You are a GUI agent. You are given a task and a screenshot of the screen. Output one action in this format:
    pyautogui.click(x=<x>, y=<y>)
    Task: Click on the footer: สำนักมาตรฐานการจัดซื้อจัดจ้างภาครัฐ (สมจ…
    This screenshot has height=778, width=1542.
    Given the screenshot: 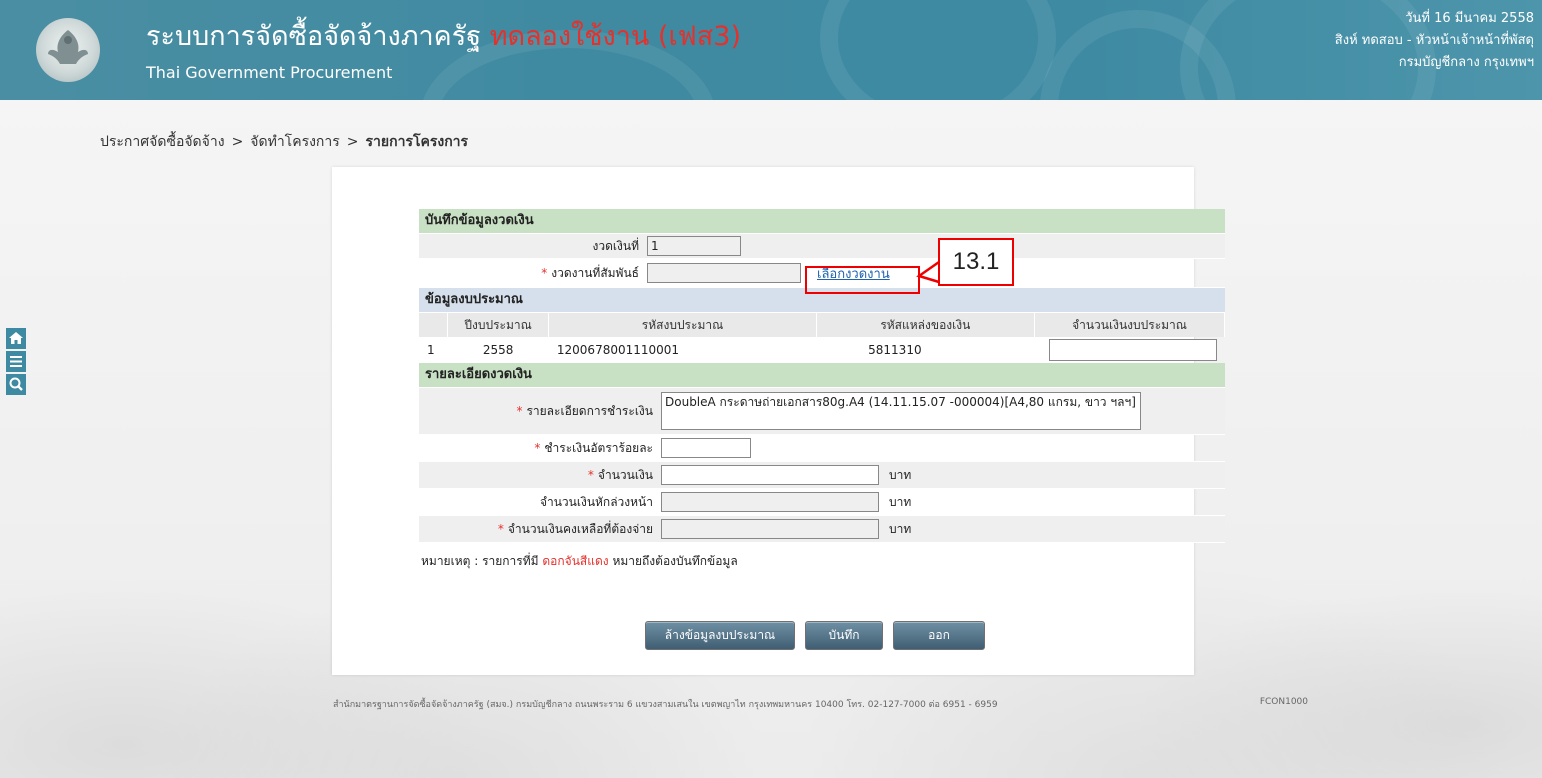 What is the action you would take?
    pyautogui.click(x=820, y=704)
    